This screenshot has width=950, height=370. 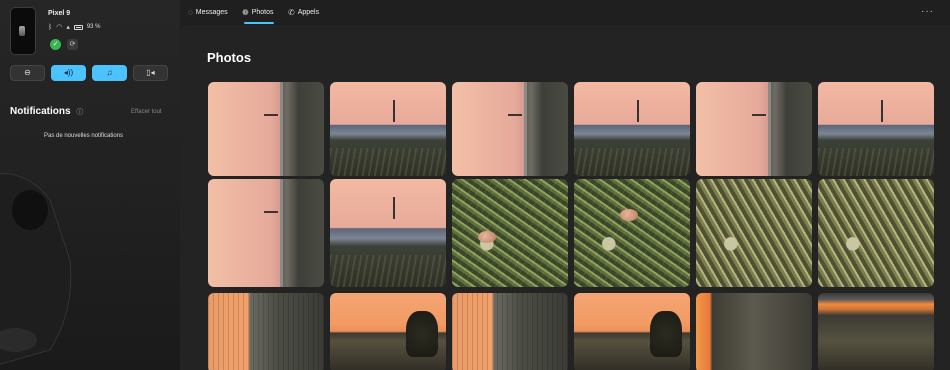 What do you see at coordinates (927, 11) in the screenshot?
I see `more-options-icon: ···` at bounding box center [927, 11].